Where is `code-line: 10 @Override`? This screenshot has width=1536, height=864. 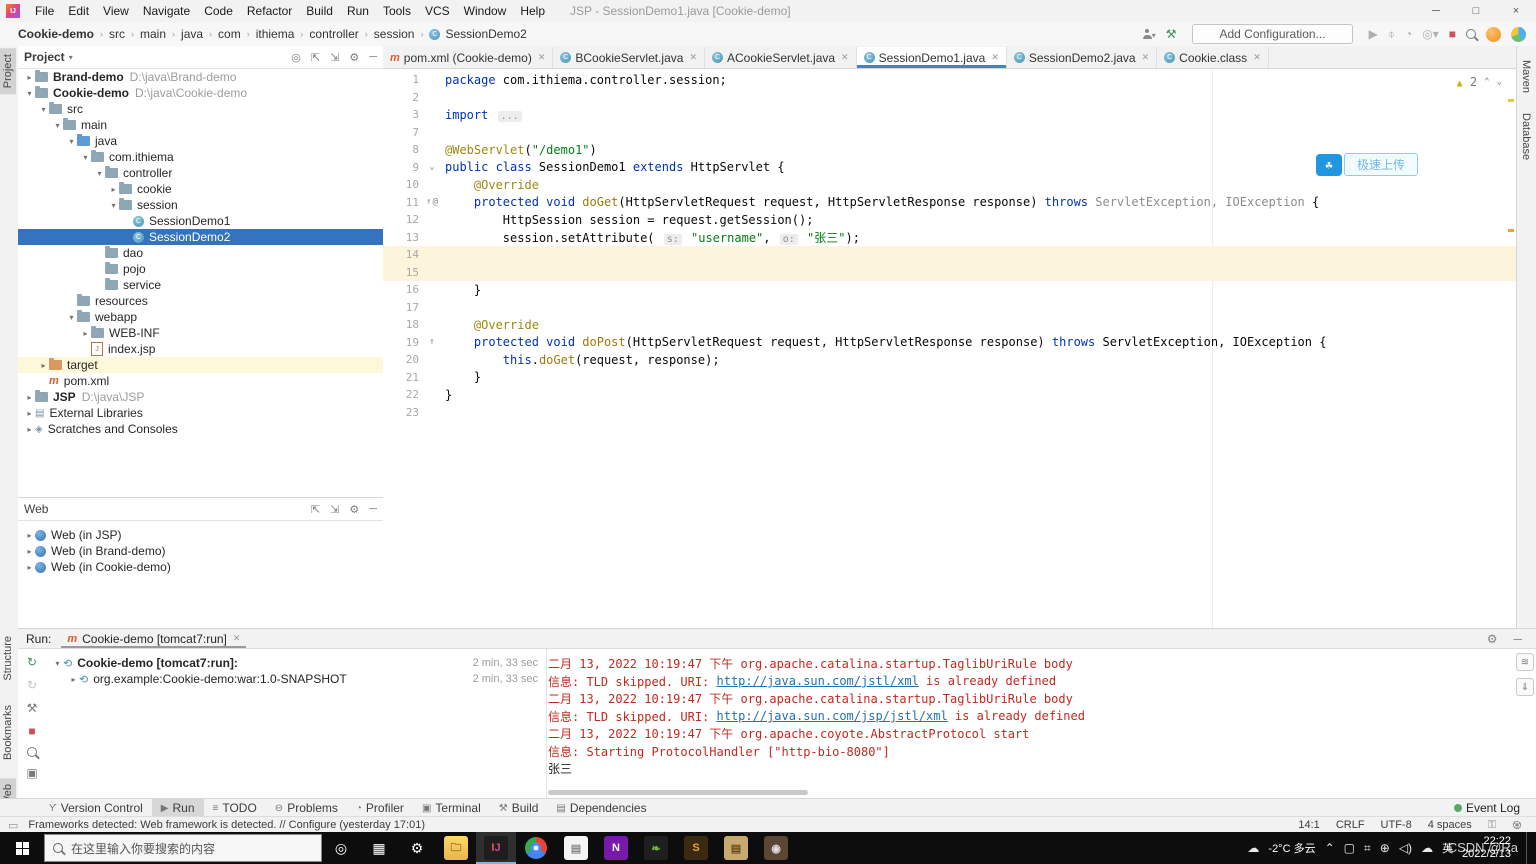 code-line: 10 @Override is located at coordinates (949, 185).